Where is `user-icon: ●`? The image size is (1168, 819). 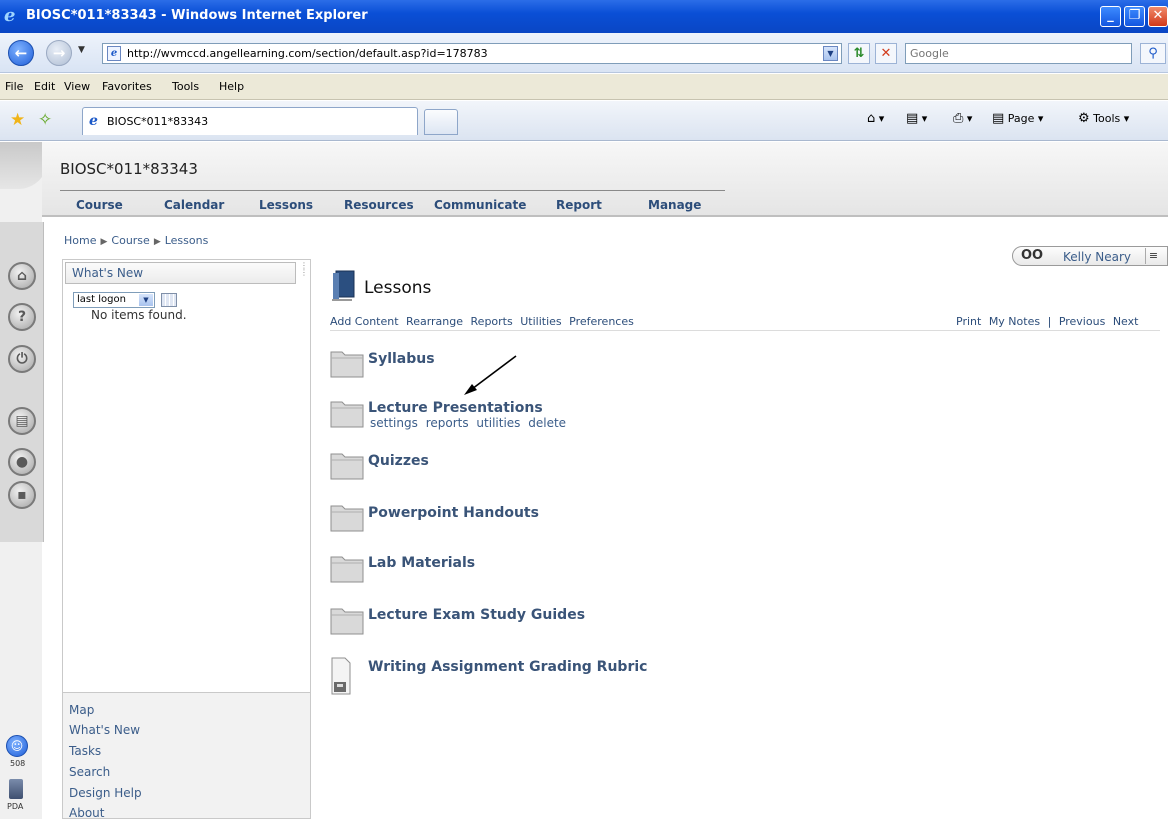
user-icon: ● is located at coordinates (22, 462).